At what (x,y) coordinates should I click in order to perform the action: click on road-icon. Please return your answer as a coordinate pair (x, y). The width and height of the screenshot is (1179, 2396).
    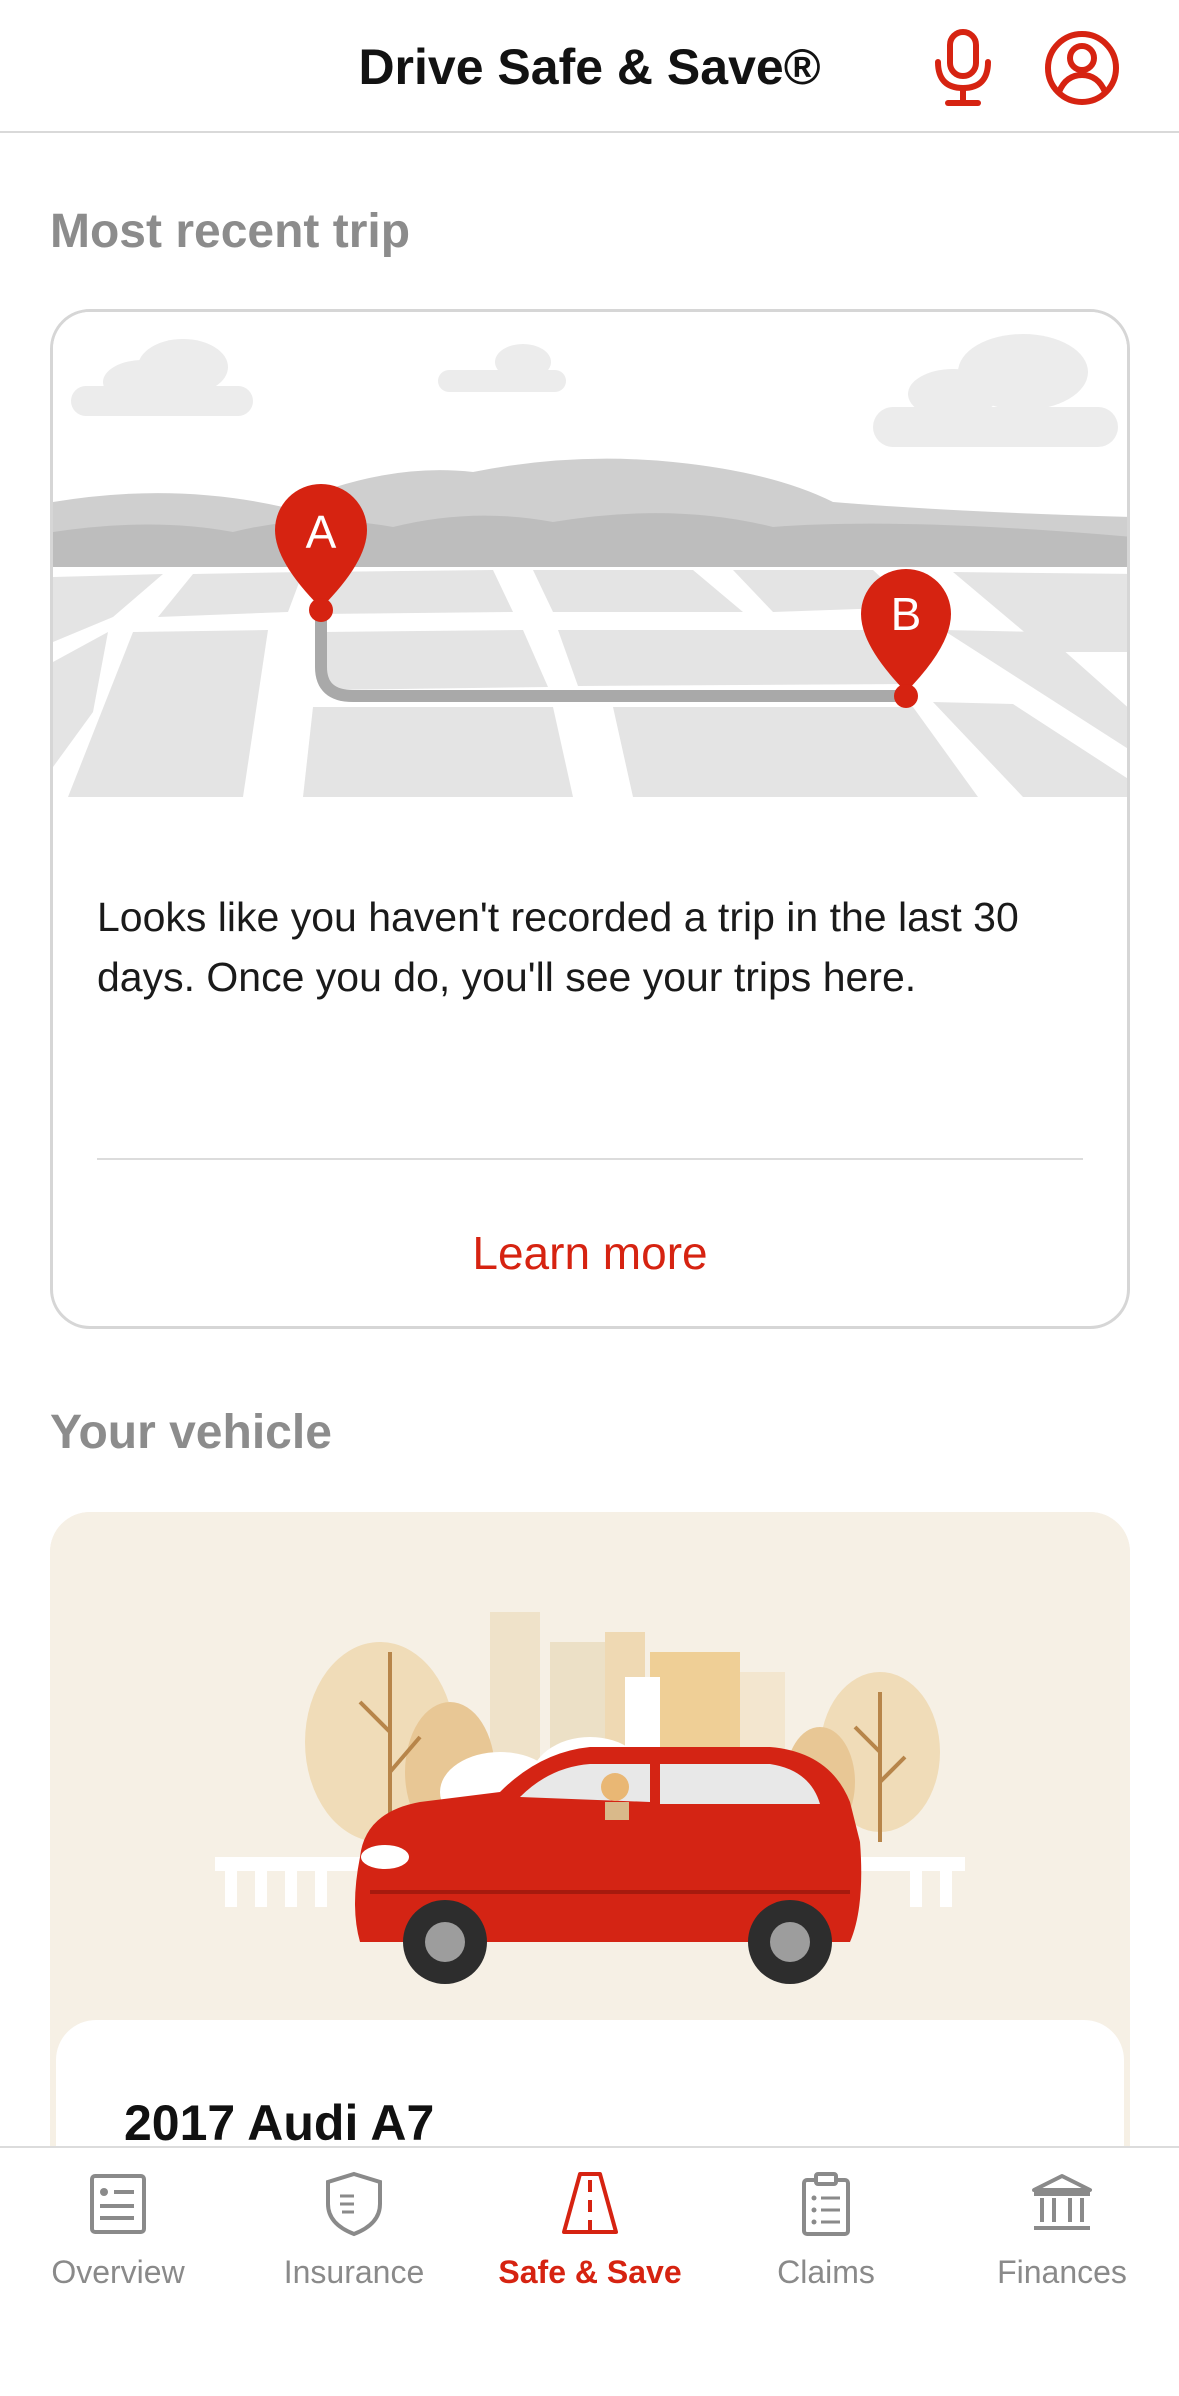
    Looking at the image, I should click on (590, 2203).